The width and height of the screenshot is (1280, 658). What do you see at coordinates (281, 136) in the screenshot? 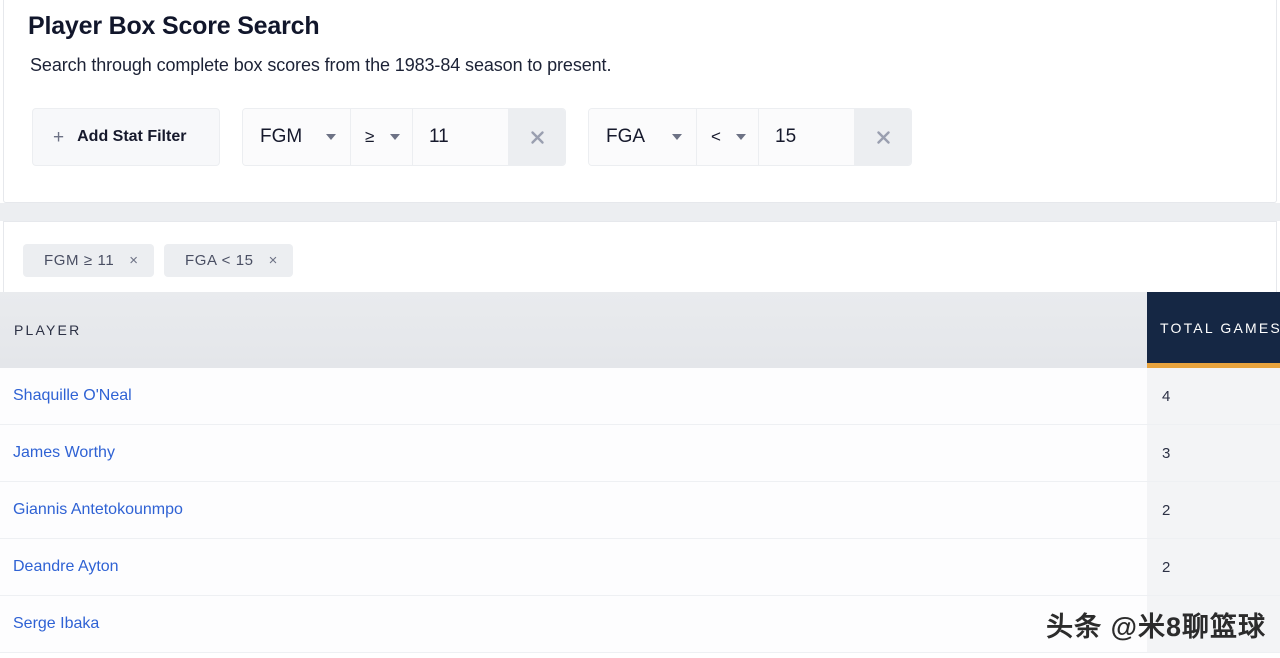
I see `stat-select-fgm-value: FGM` at bounding box center [281, 136].